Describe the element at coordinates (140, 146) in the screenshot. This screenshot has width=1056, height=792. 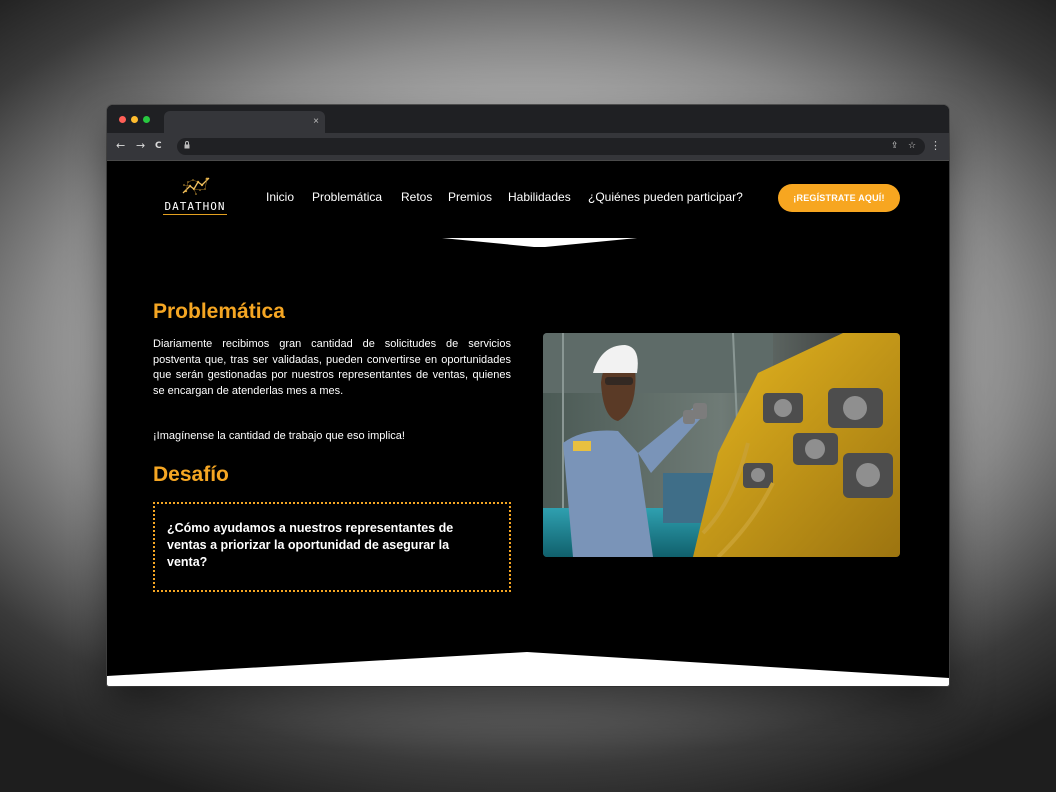
I see `forward-arrow-icon: →` at that location.